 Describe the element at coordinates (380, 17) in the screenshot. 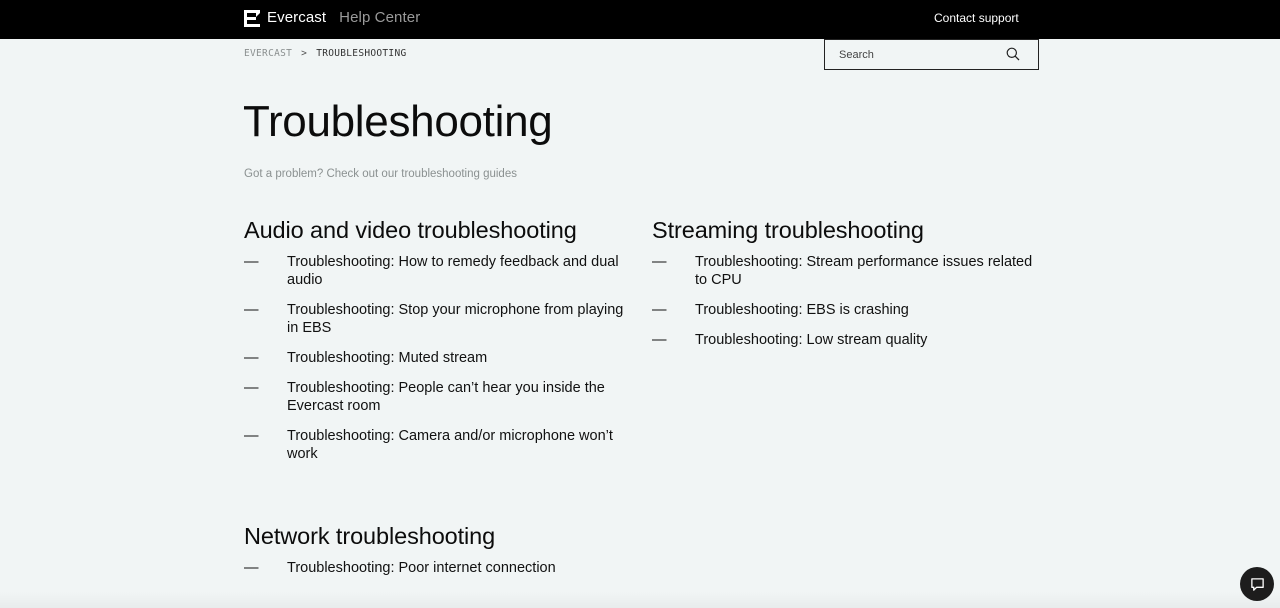

I see `brand-subtitle: Help Center` at that location.